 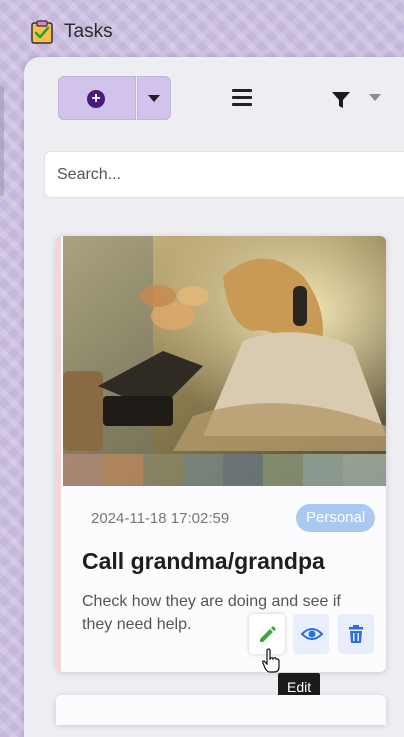 I want to click on clipboard-check-icon, so click(x=42, y=32).